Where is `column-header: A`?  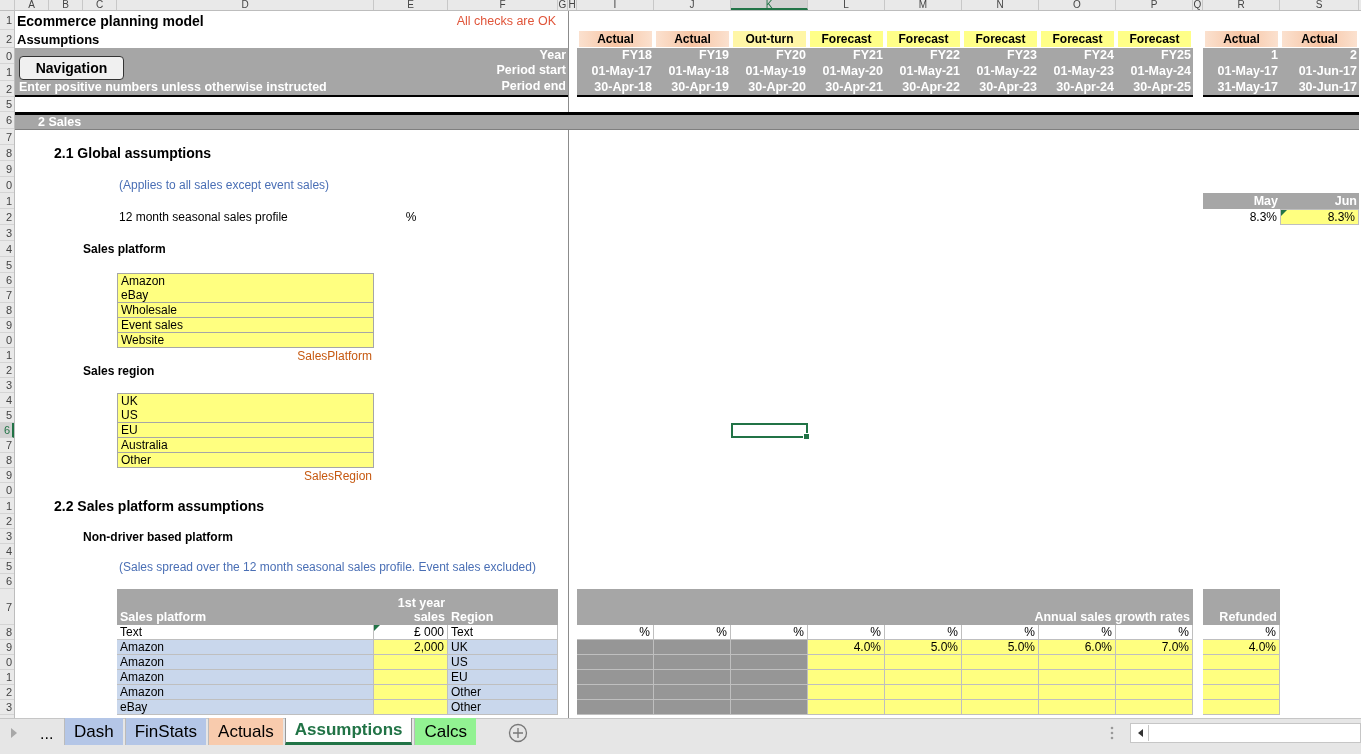 column-header: A is located at coordinates (32, 5).